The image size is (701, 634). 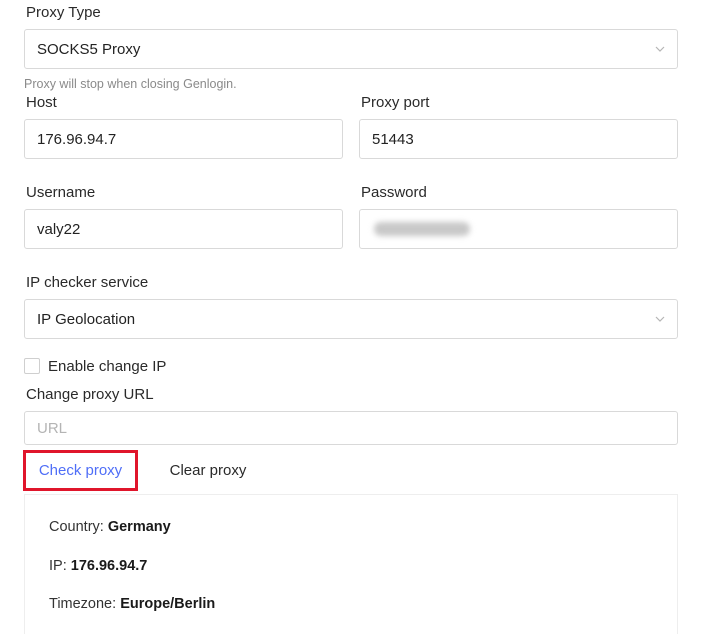 I want to click on username-label: Username, so click(x=61, y=192).